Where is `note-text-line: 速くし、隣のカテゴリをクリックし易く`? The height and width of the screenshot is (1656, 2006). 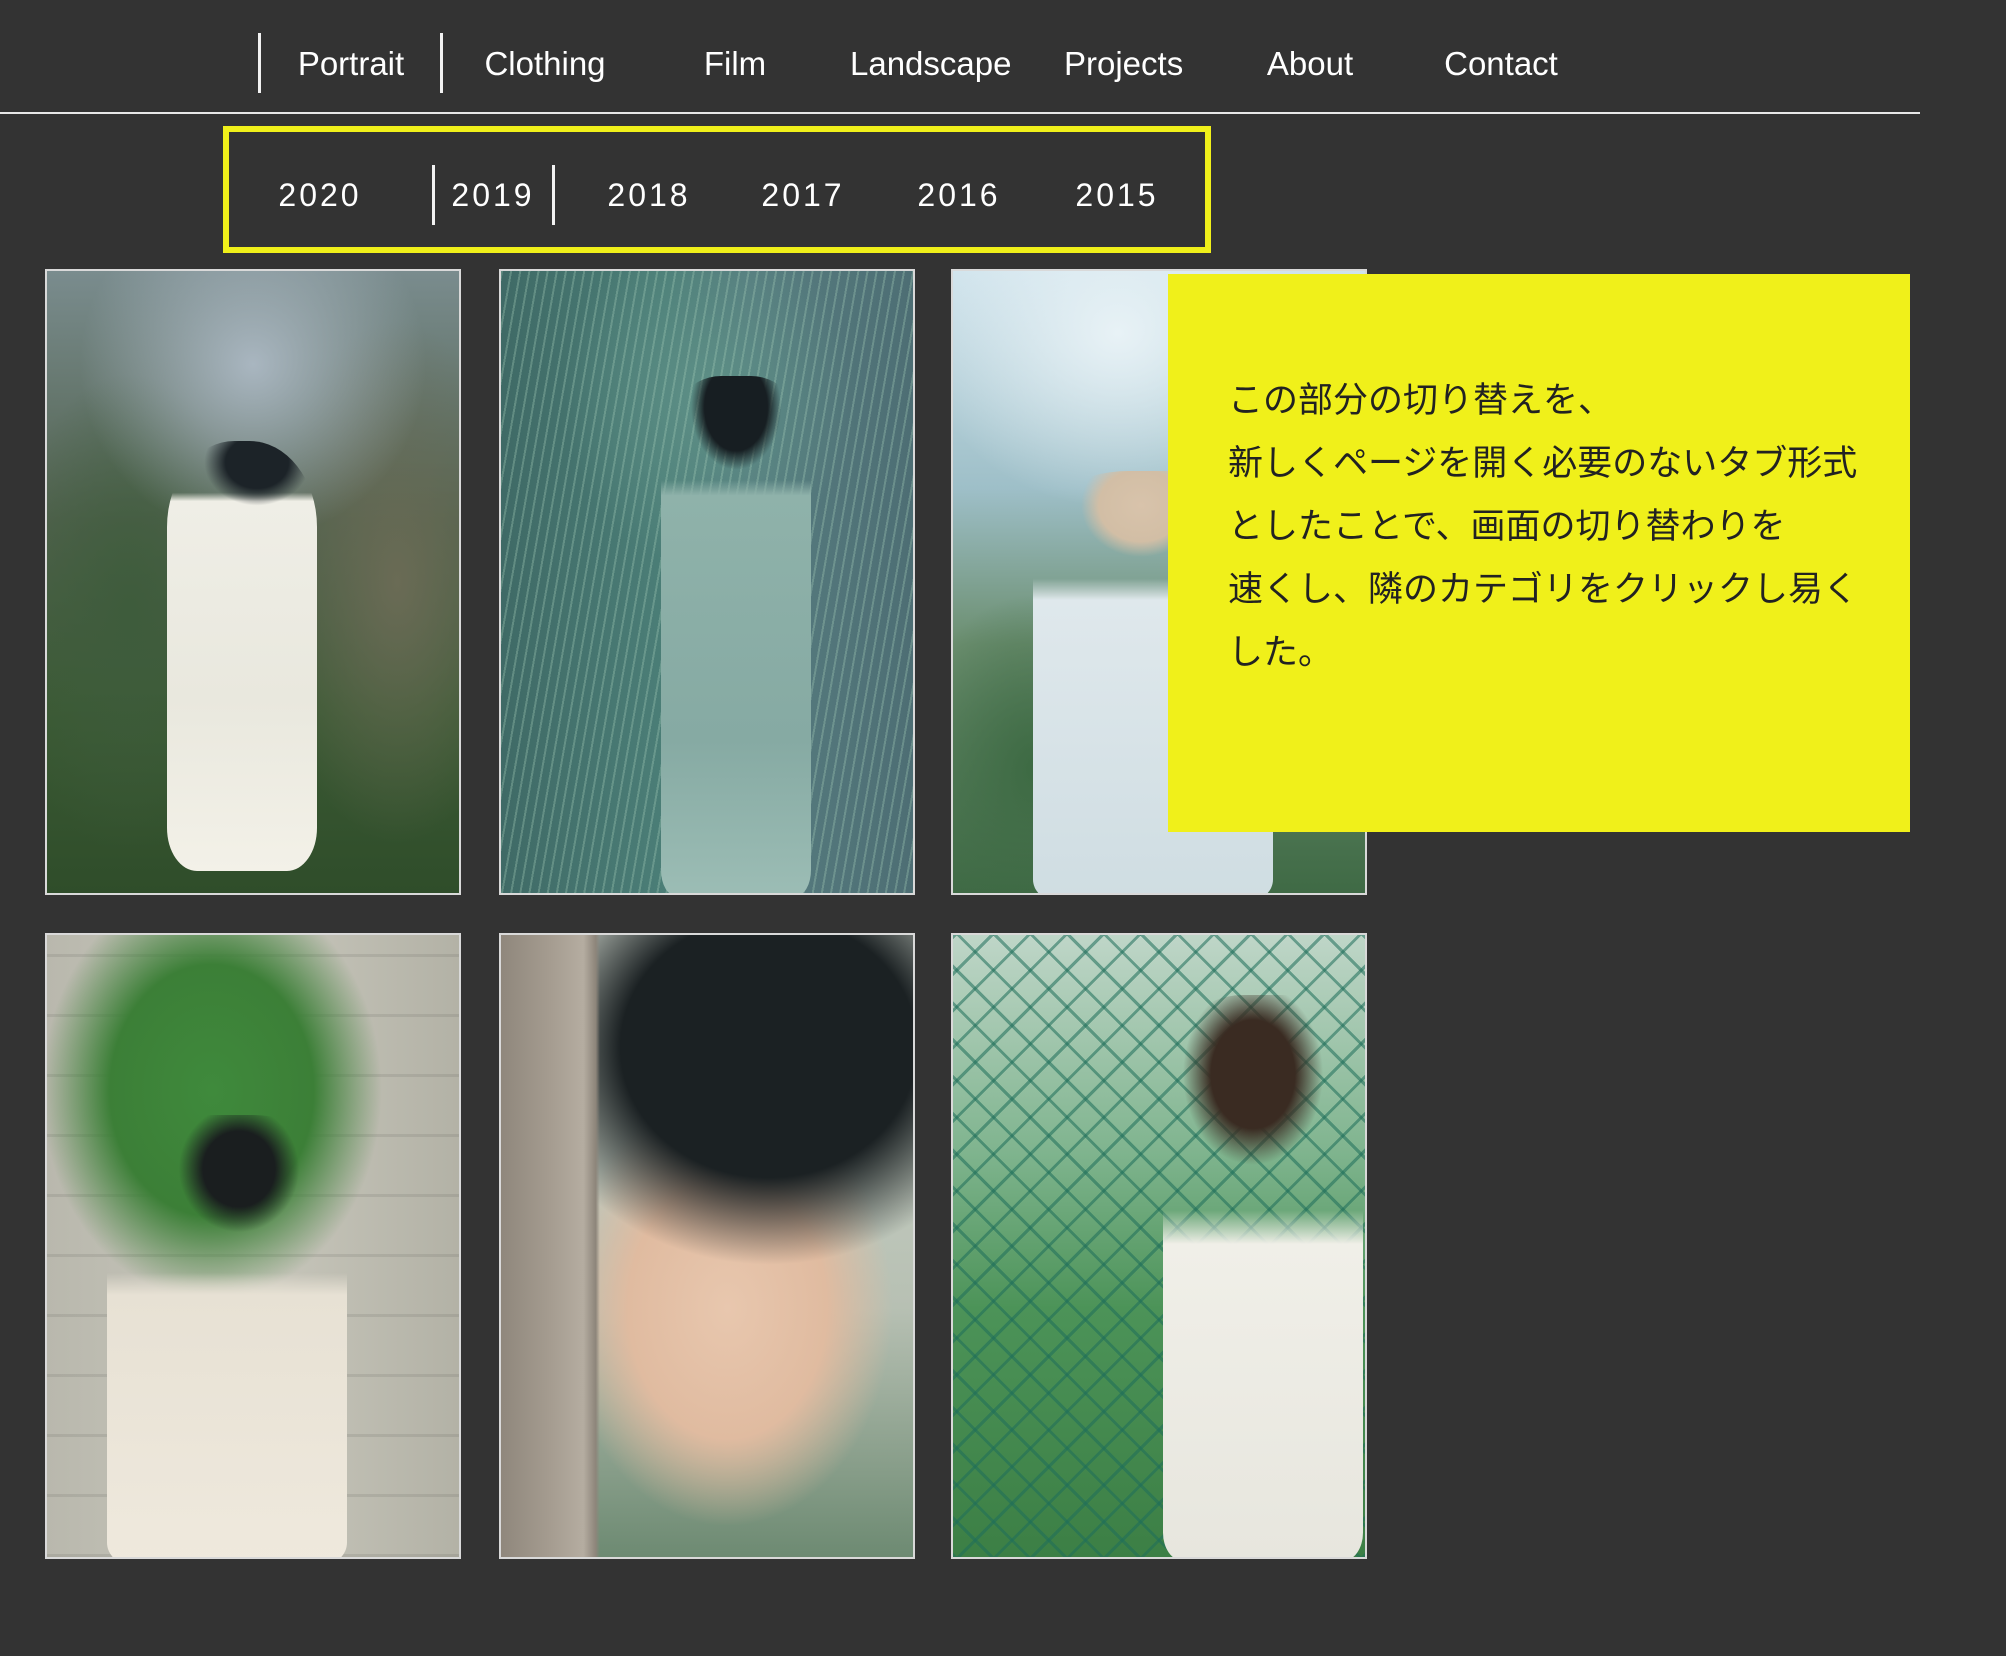 note-text-line: 速くし、隣のカテゴリをクリックし易く is located at coordinates (1543, 590).